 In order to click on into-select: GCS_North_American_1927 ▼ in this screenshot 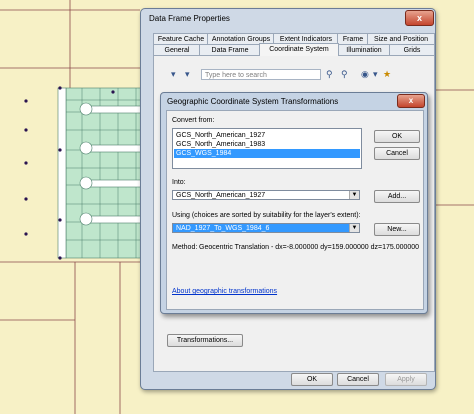, I will do `click(266, 195)`.